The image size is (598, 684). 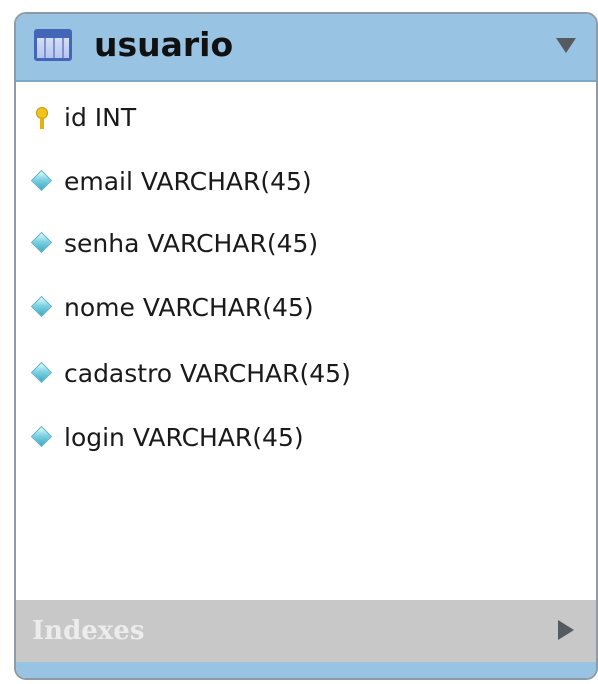 What do you see at coordinates (100, 117) in the screenshot?
I see `column-label: id INT` at bounding box center [100, 117].